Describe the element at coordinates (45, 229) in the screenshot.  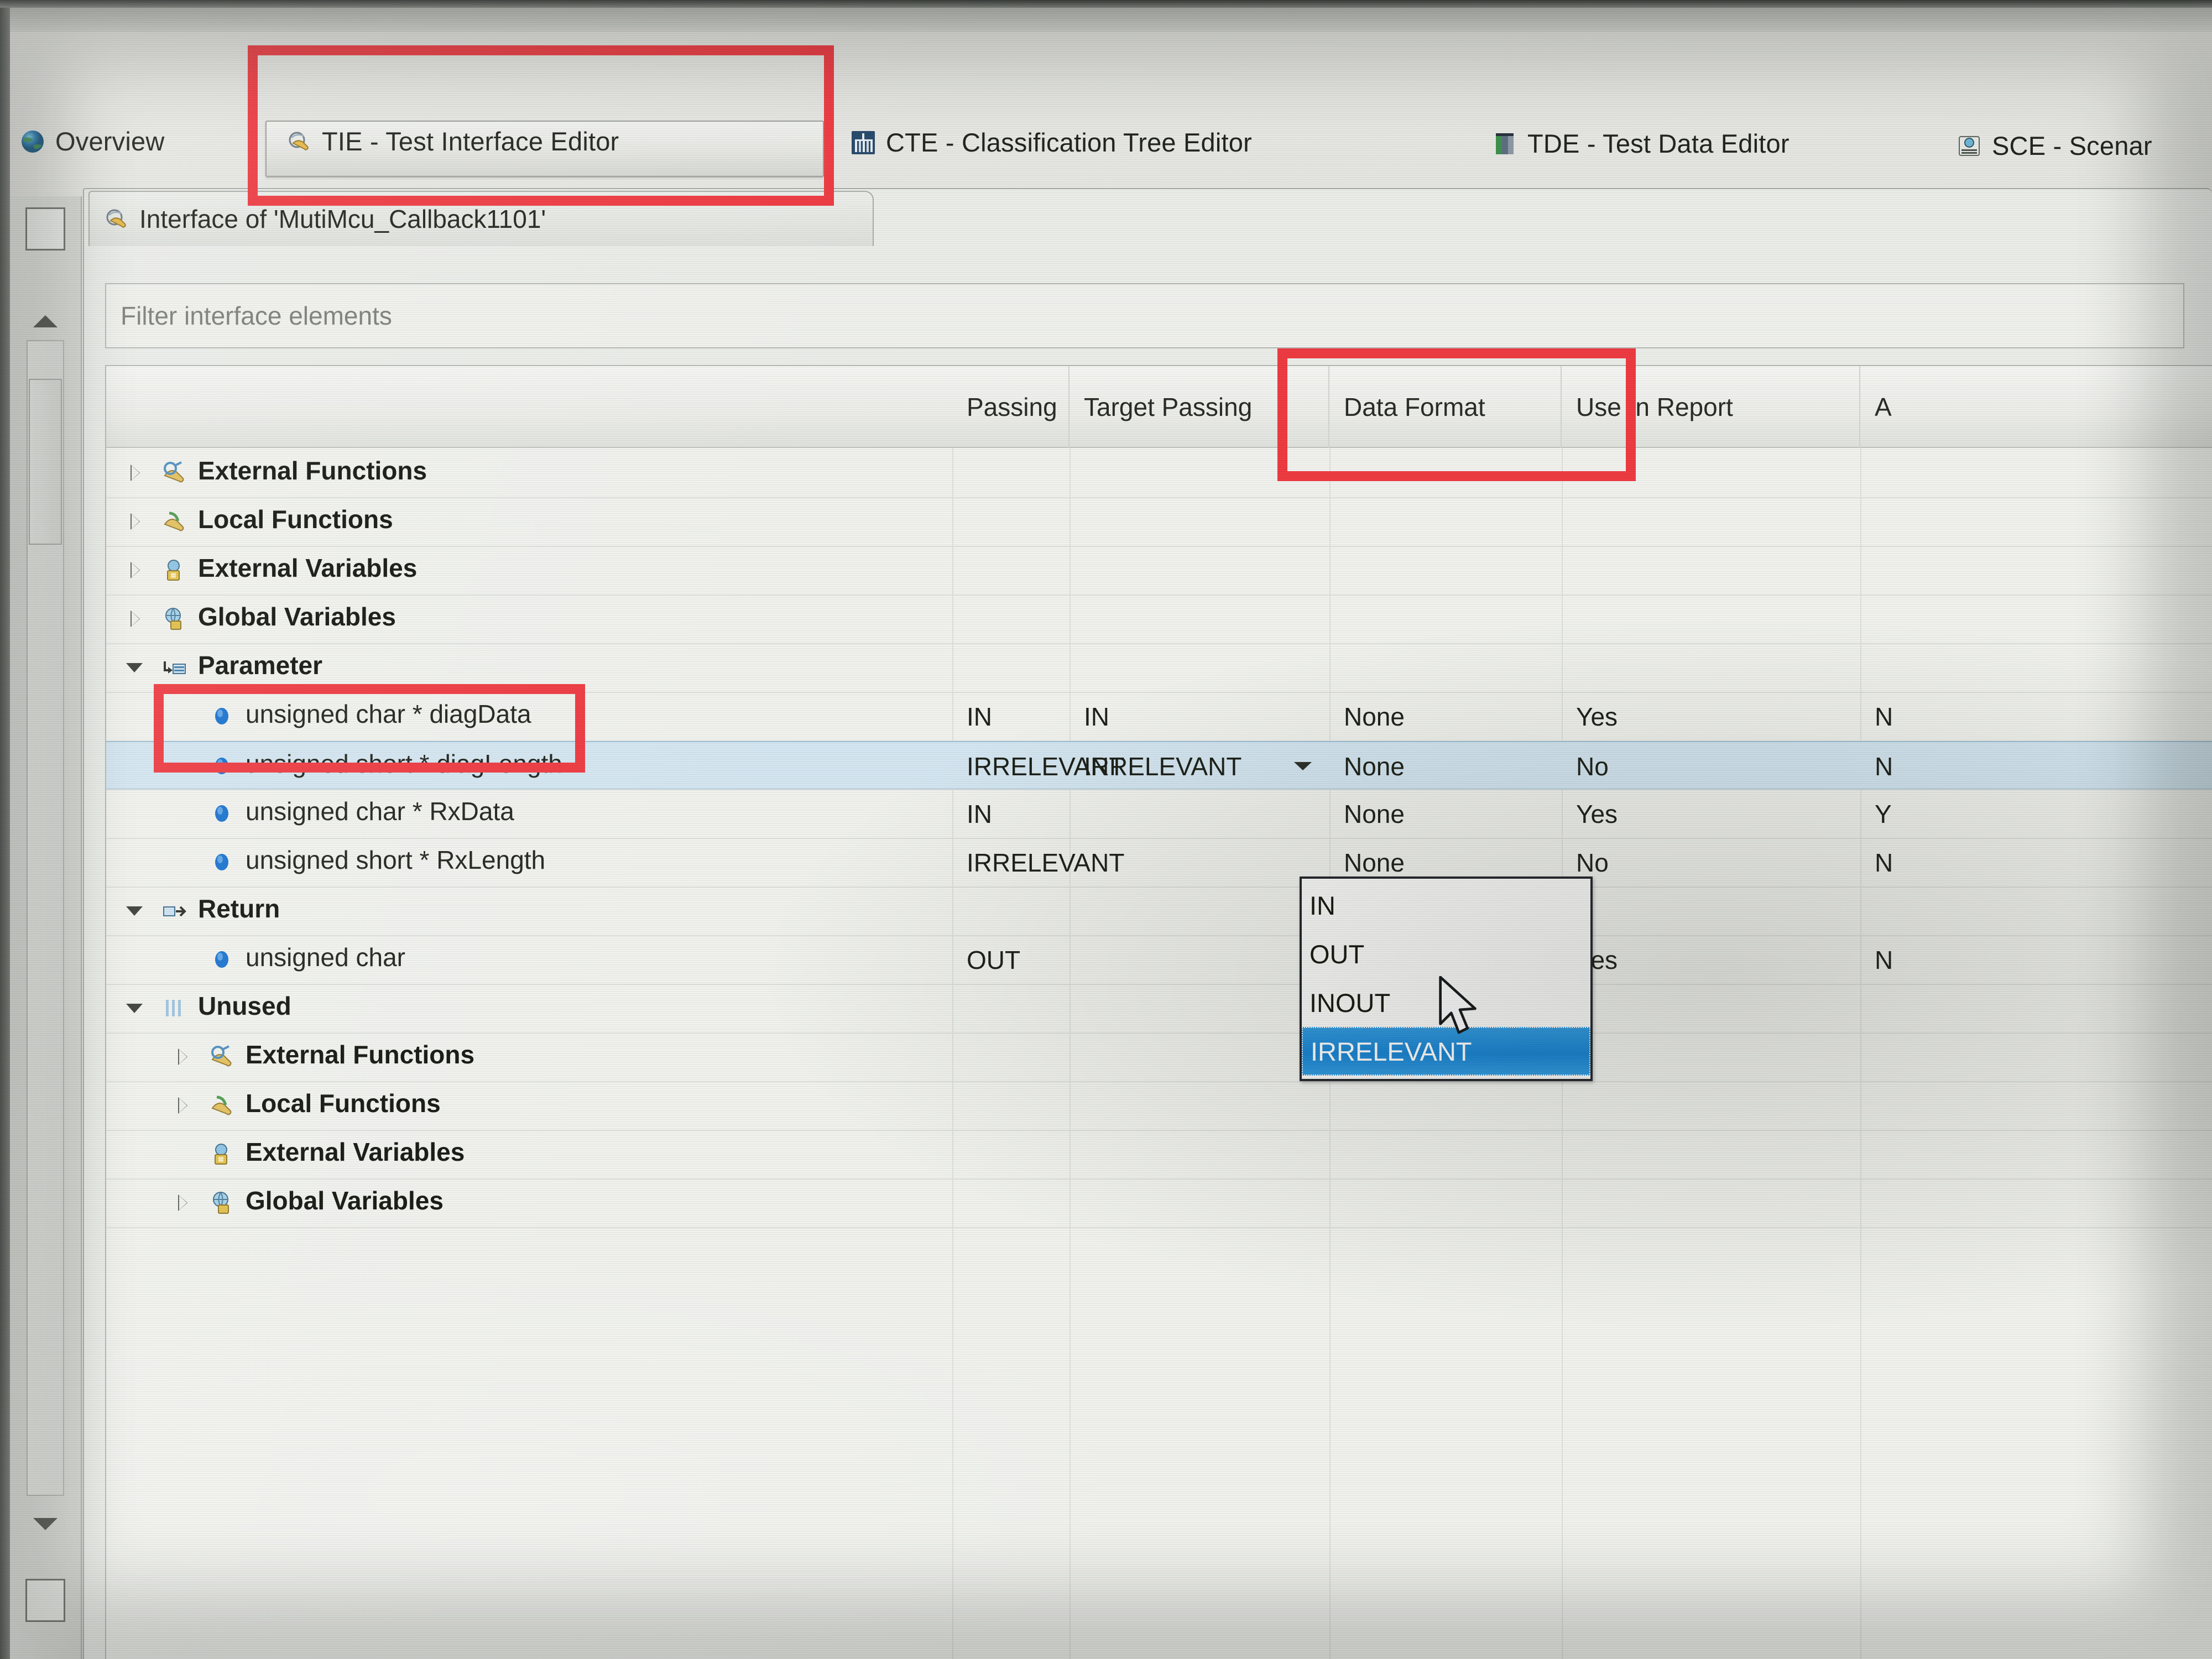
I see `restore-view-button` at that location.